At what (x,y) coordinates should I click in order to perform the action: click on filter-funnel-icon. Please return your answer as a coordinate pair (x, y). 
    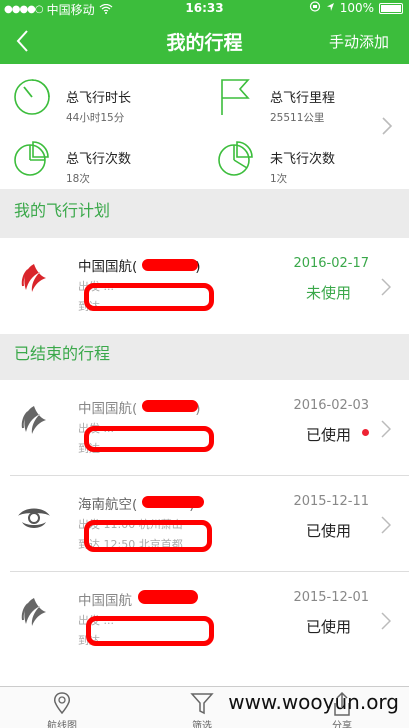
    Looking at the image, I should click on (202, 704).